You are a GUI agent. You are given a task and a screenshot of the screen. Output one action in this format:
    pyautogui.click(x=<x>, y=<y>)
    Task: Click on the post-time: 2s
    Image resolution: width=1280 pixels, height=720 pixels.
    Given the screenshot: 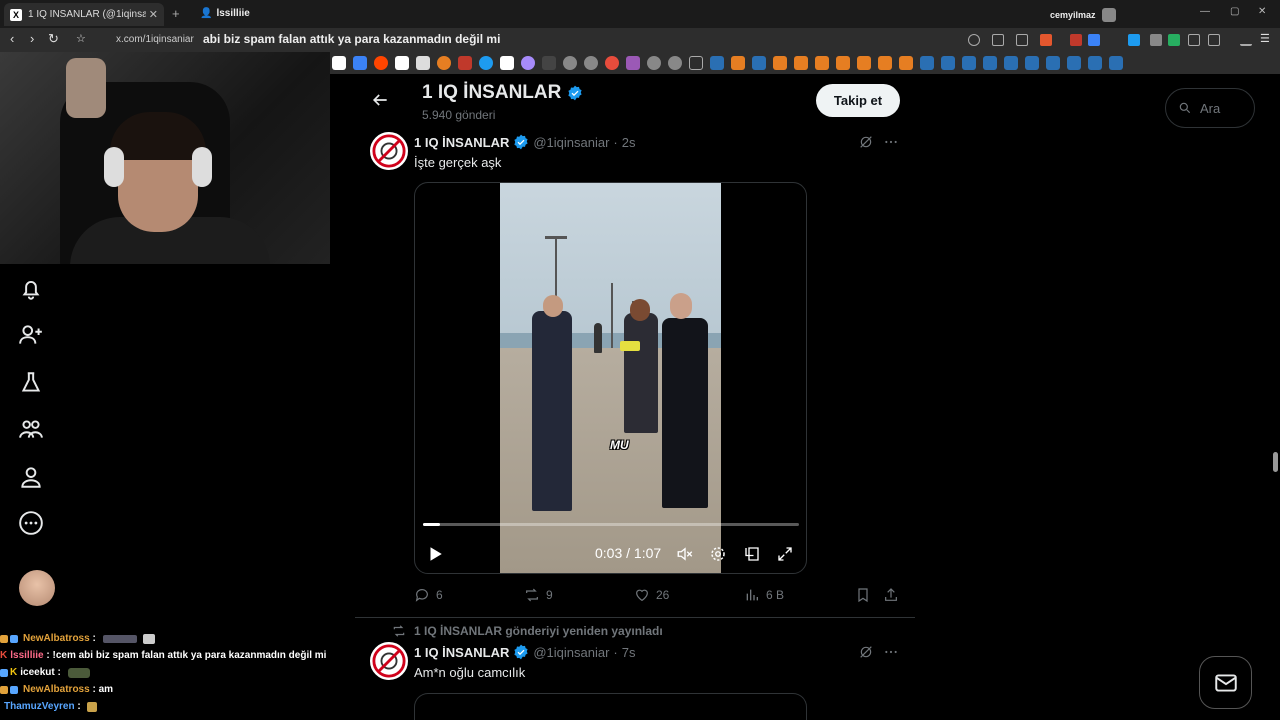 What is the action you would take?
    pyautogui.click(x=629, y=142)
    